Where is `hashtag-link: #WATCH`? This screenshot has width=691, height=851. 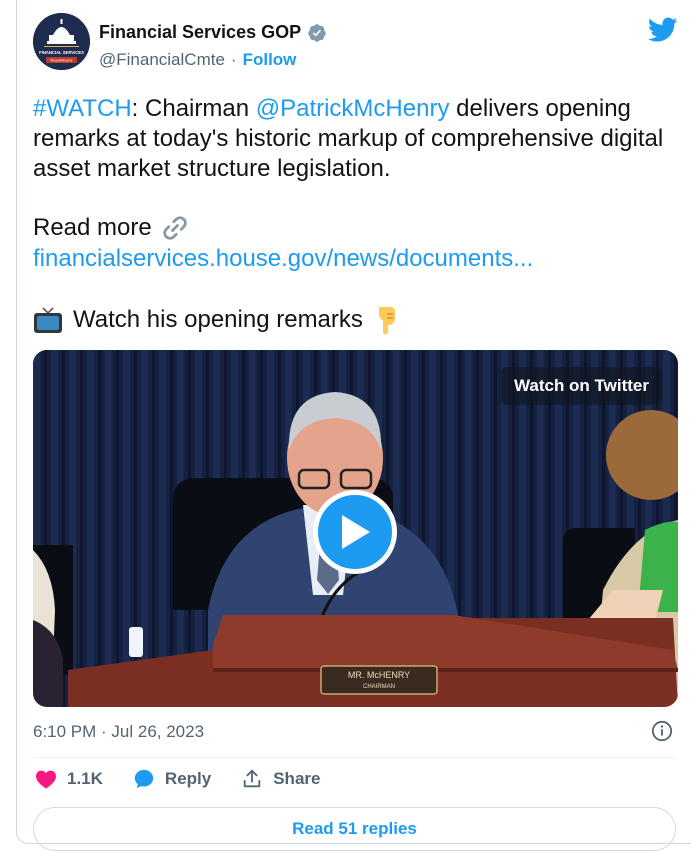
hashtag-link: #WATCH is located at coordinates (82, 108).